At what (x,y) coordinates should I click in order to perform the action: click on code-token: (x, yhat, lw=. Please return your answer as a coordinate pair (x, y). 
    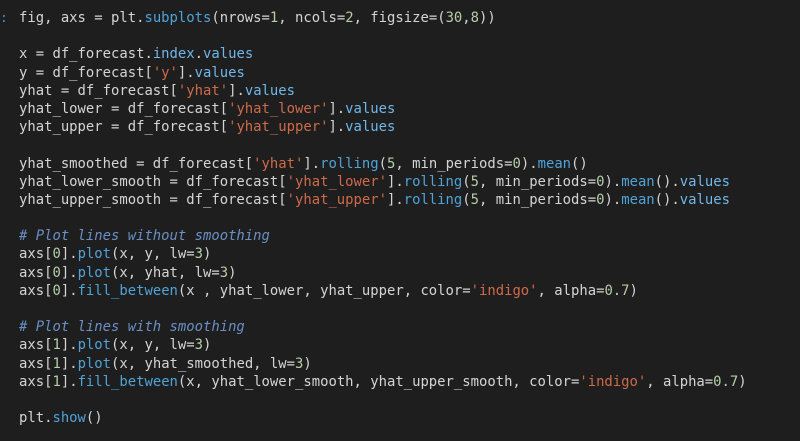
    Looking at the image, I should click on (165, 272).